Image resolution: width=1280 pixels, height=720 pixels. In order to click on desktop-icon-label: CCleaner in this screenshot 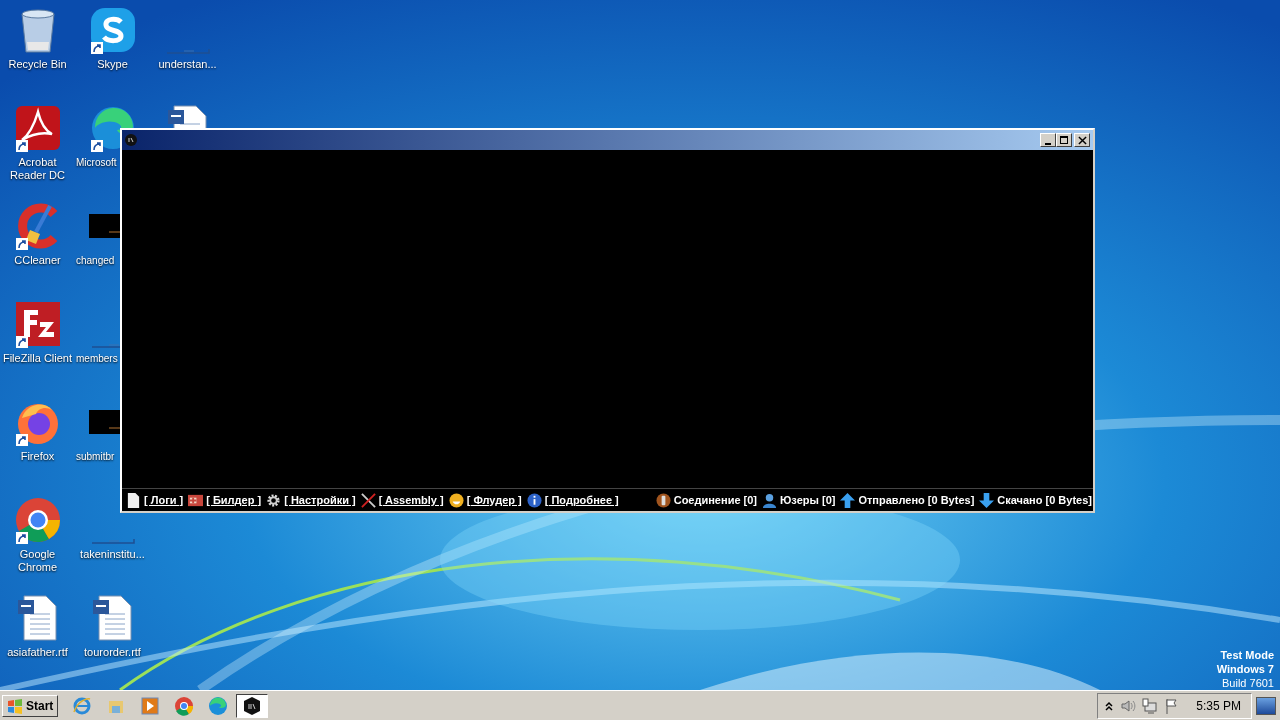, I will do `click(37, 260)`.